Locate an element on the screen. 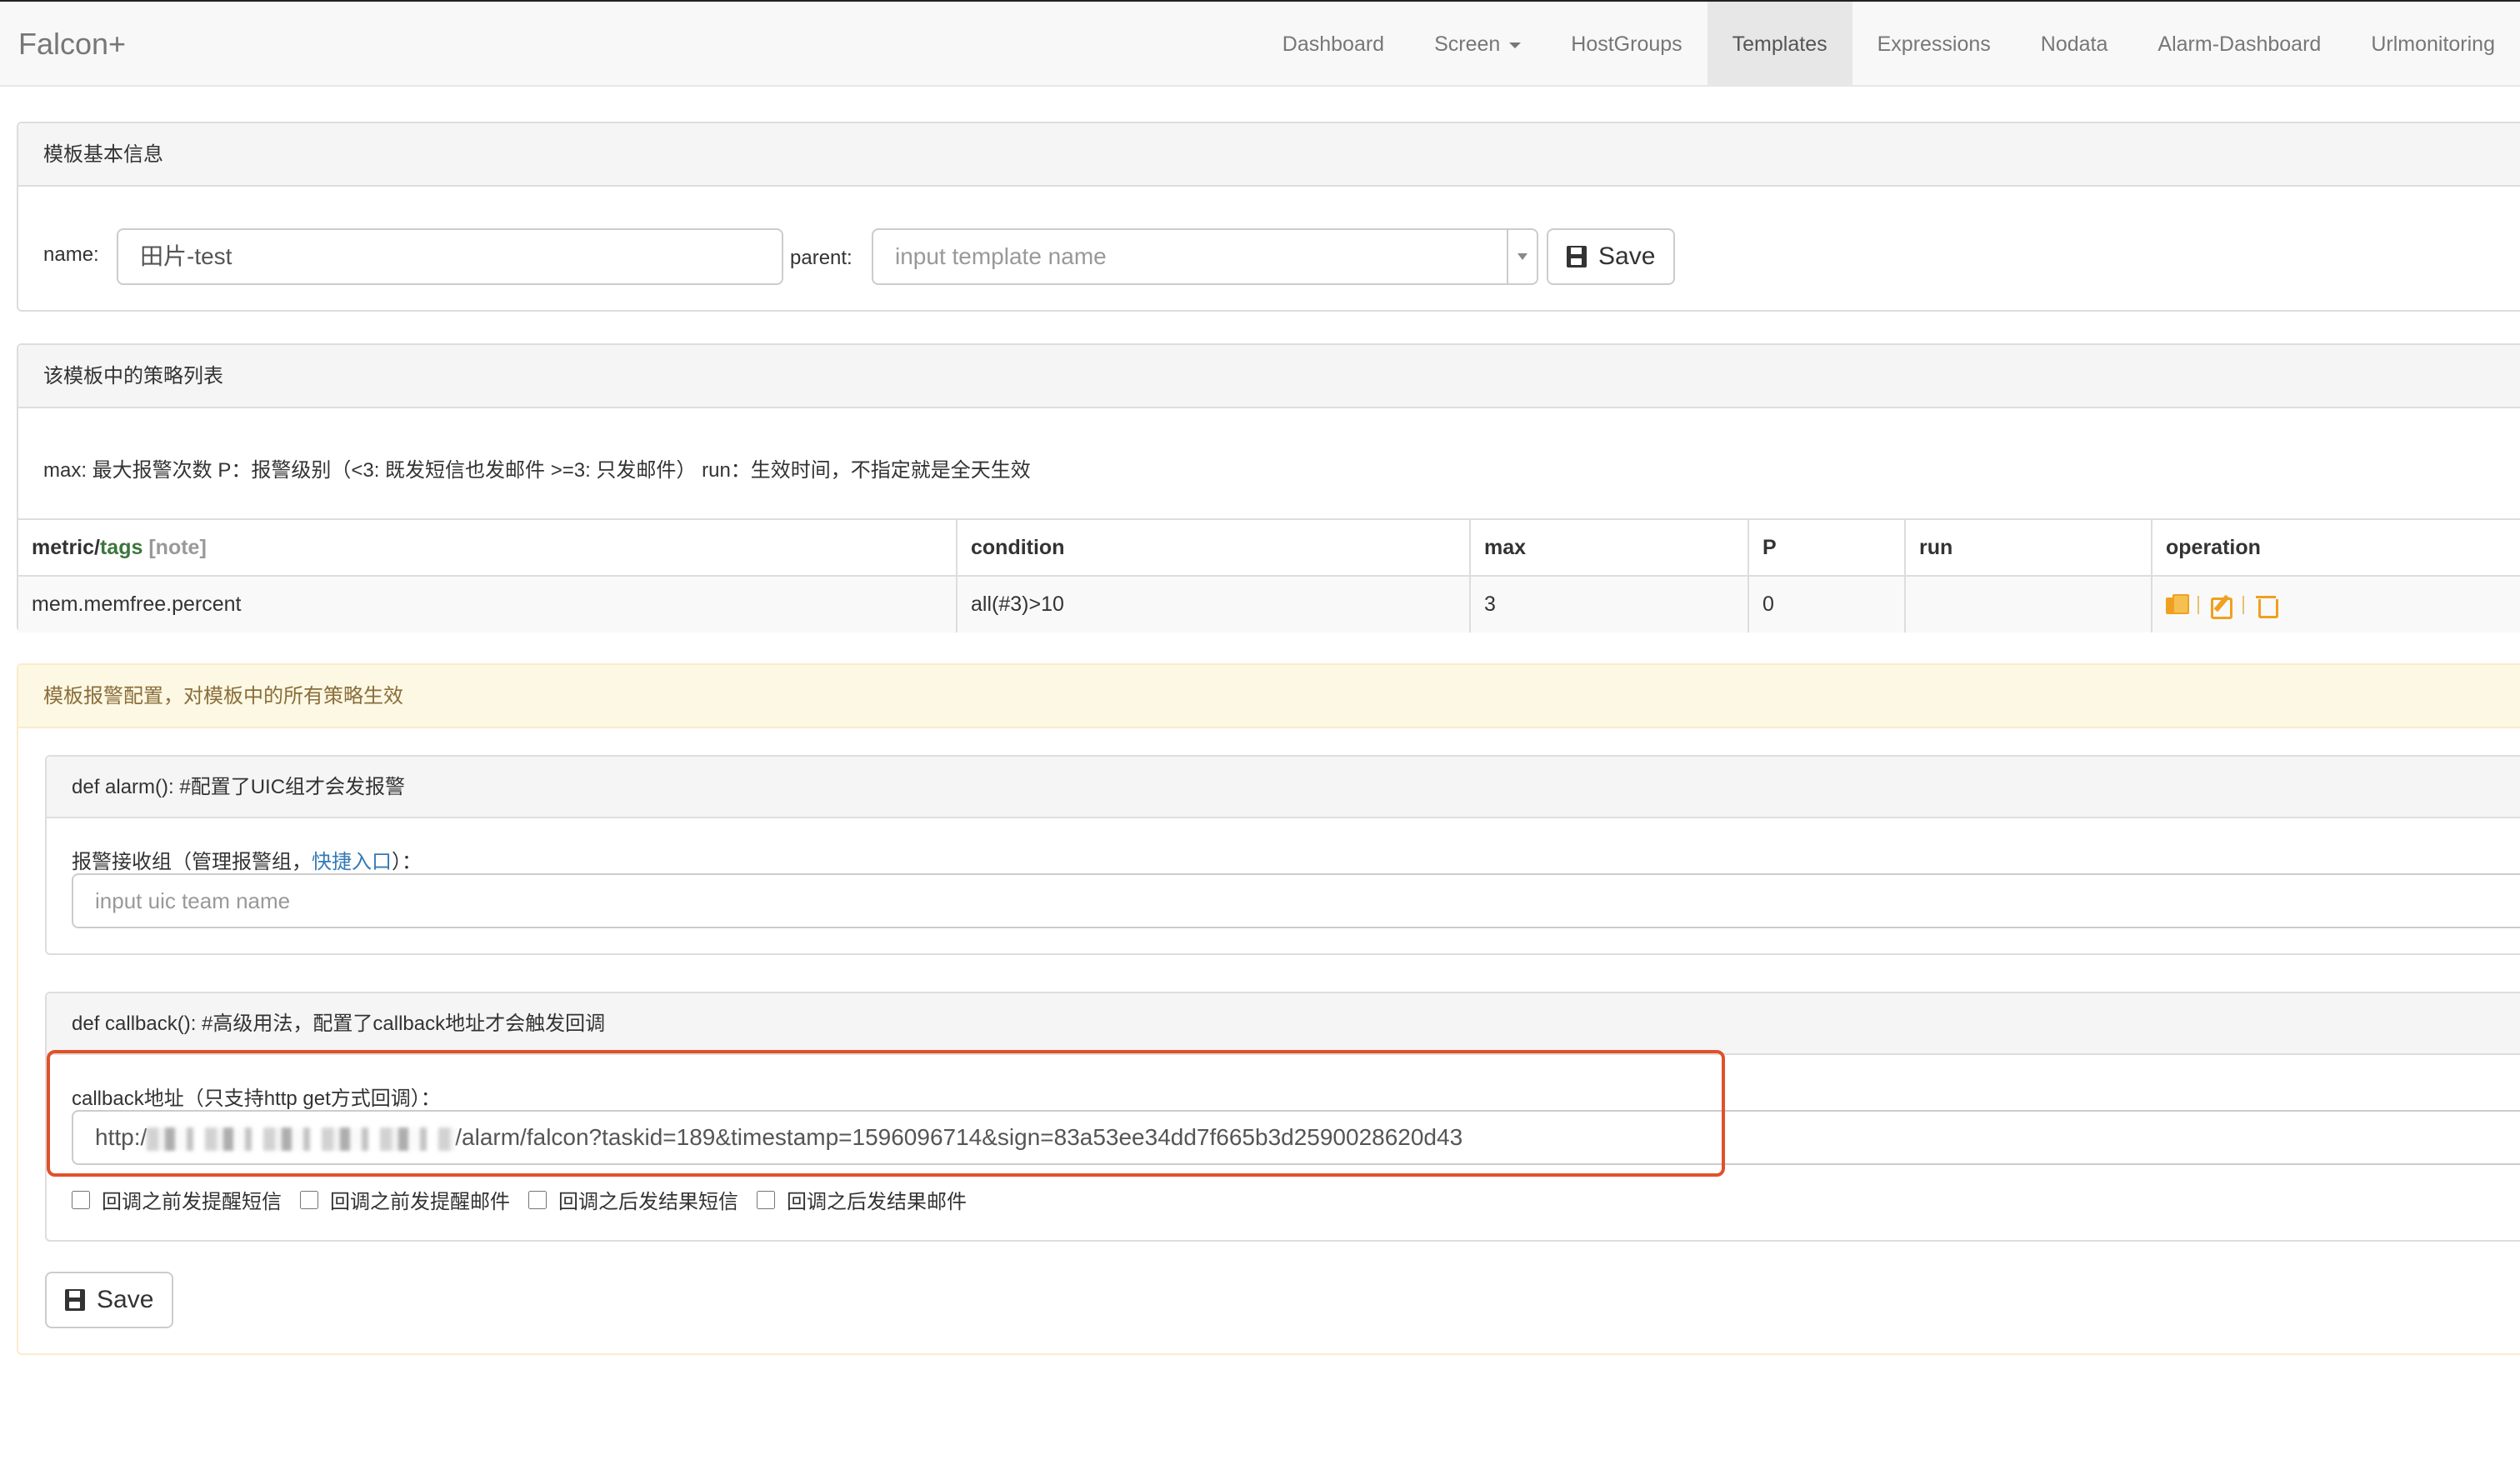 The height and width of the screenshot is (1460, 2520). cell-run is located at coordinates (2028, 603).